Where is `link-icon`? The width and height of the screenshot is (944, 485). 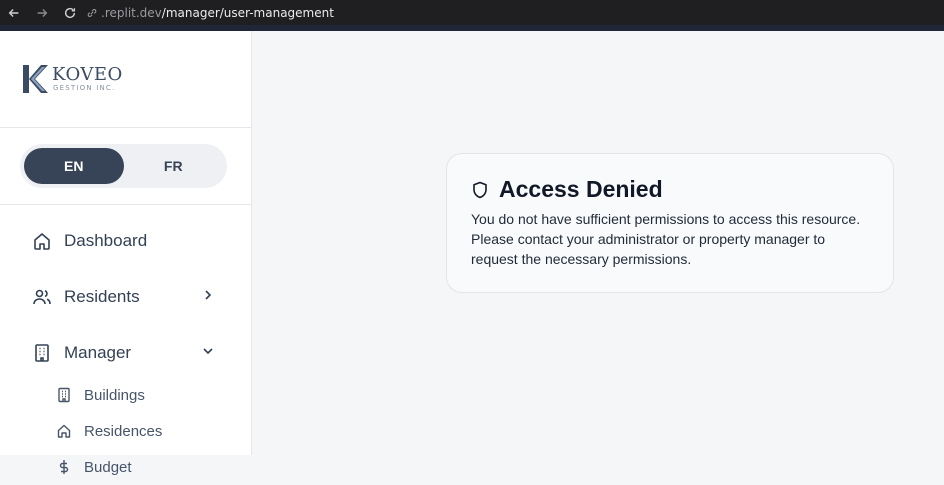
link-icon is located at coordinates (92, 12).